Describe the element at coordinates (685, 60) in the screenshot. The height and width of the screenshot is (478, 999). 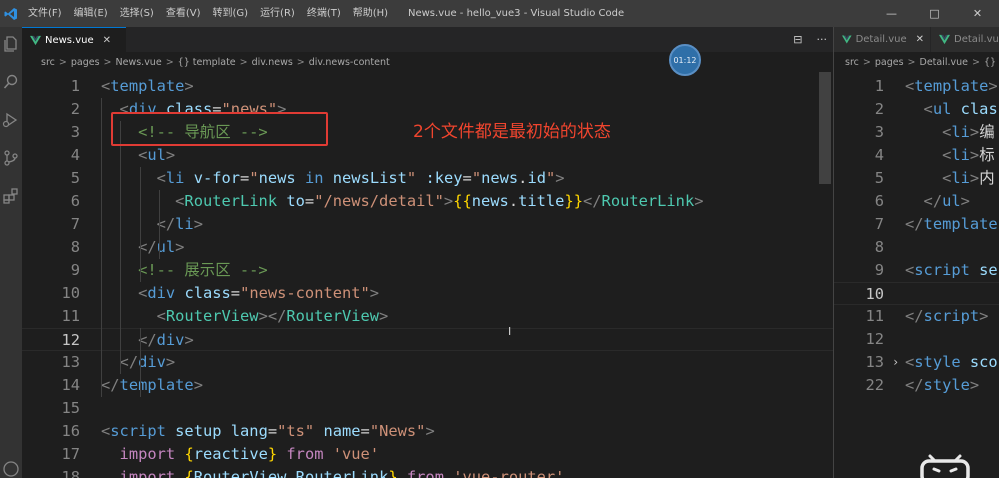
I see `recording-timer-badge: 01:12` at that location.